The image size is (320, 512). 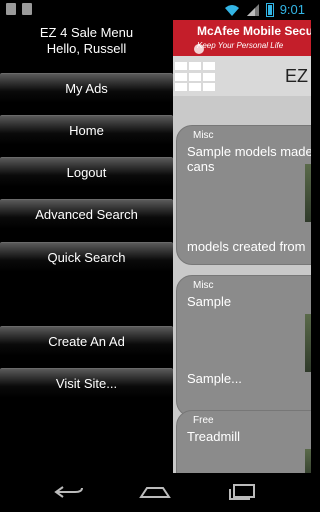 What do you see at coordinates (182, 38) in the screenshot?
I see `ad-banner-edge` at bounding box center [182, 38].